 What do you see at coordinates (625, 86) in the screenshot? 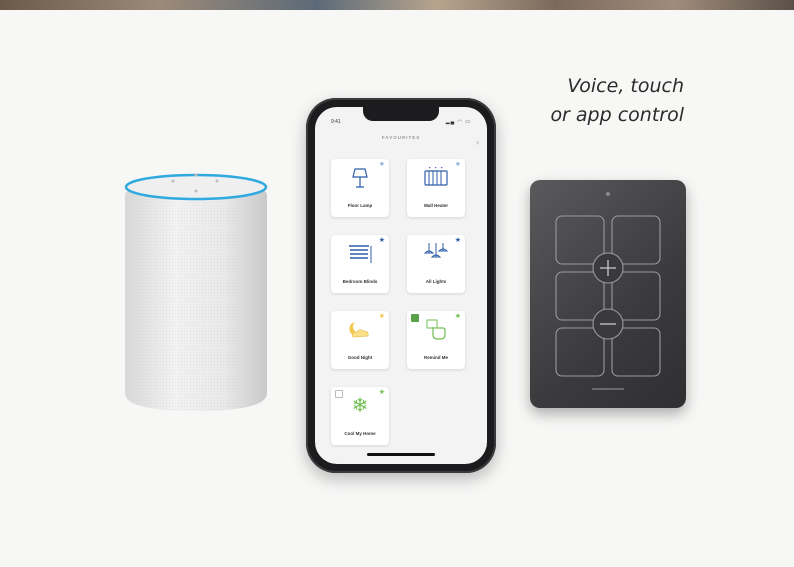
I see `tagline-line-1: Voice, touch` at bounding box center [625, 86].